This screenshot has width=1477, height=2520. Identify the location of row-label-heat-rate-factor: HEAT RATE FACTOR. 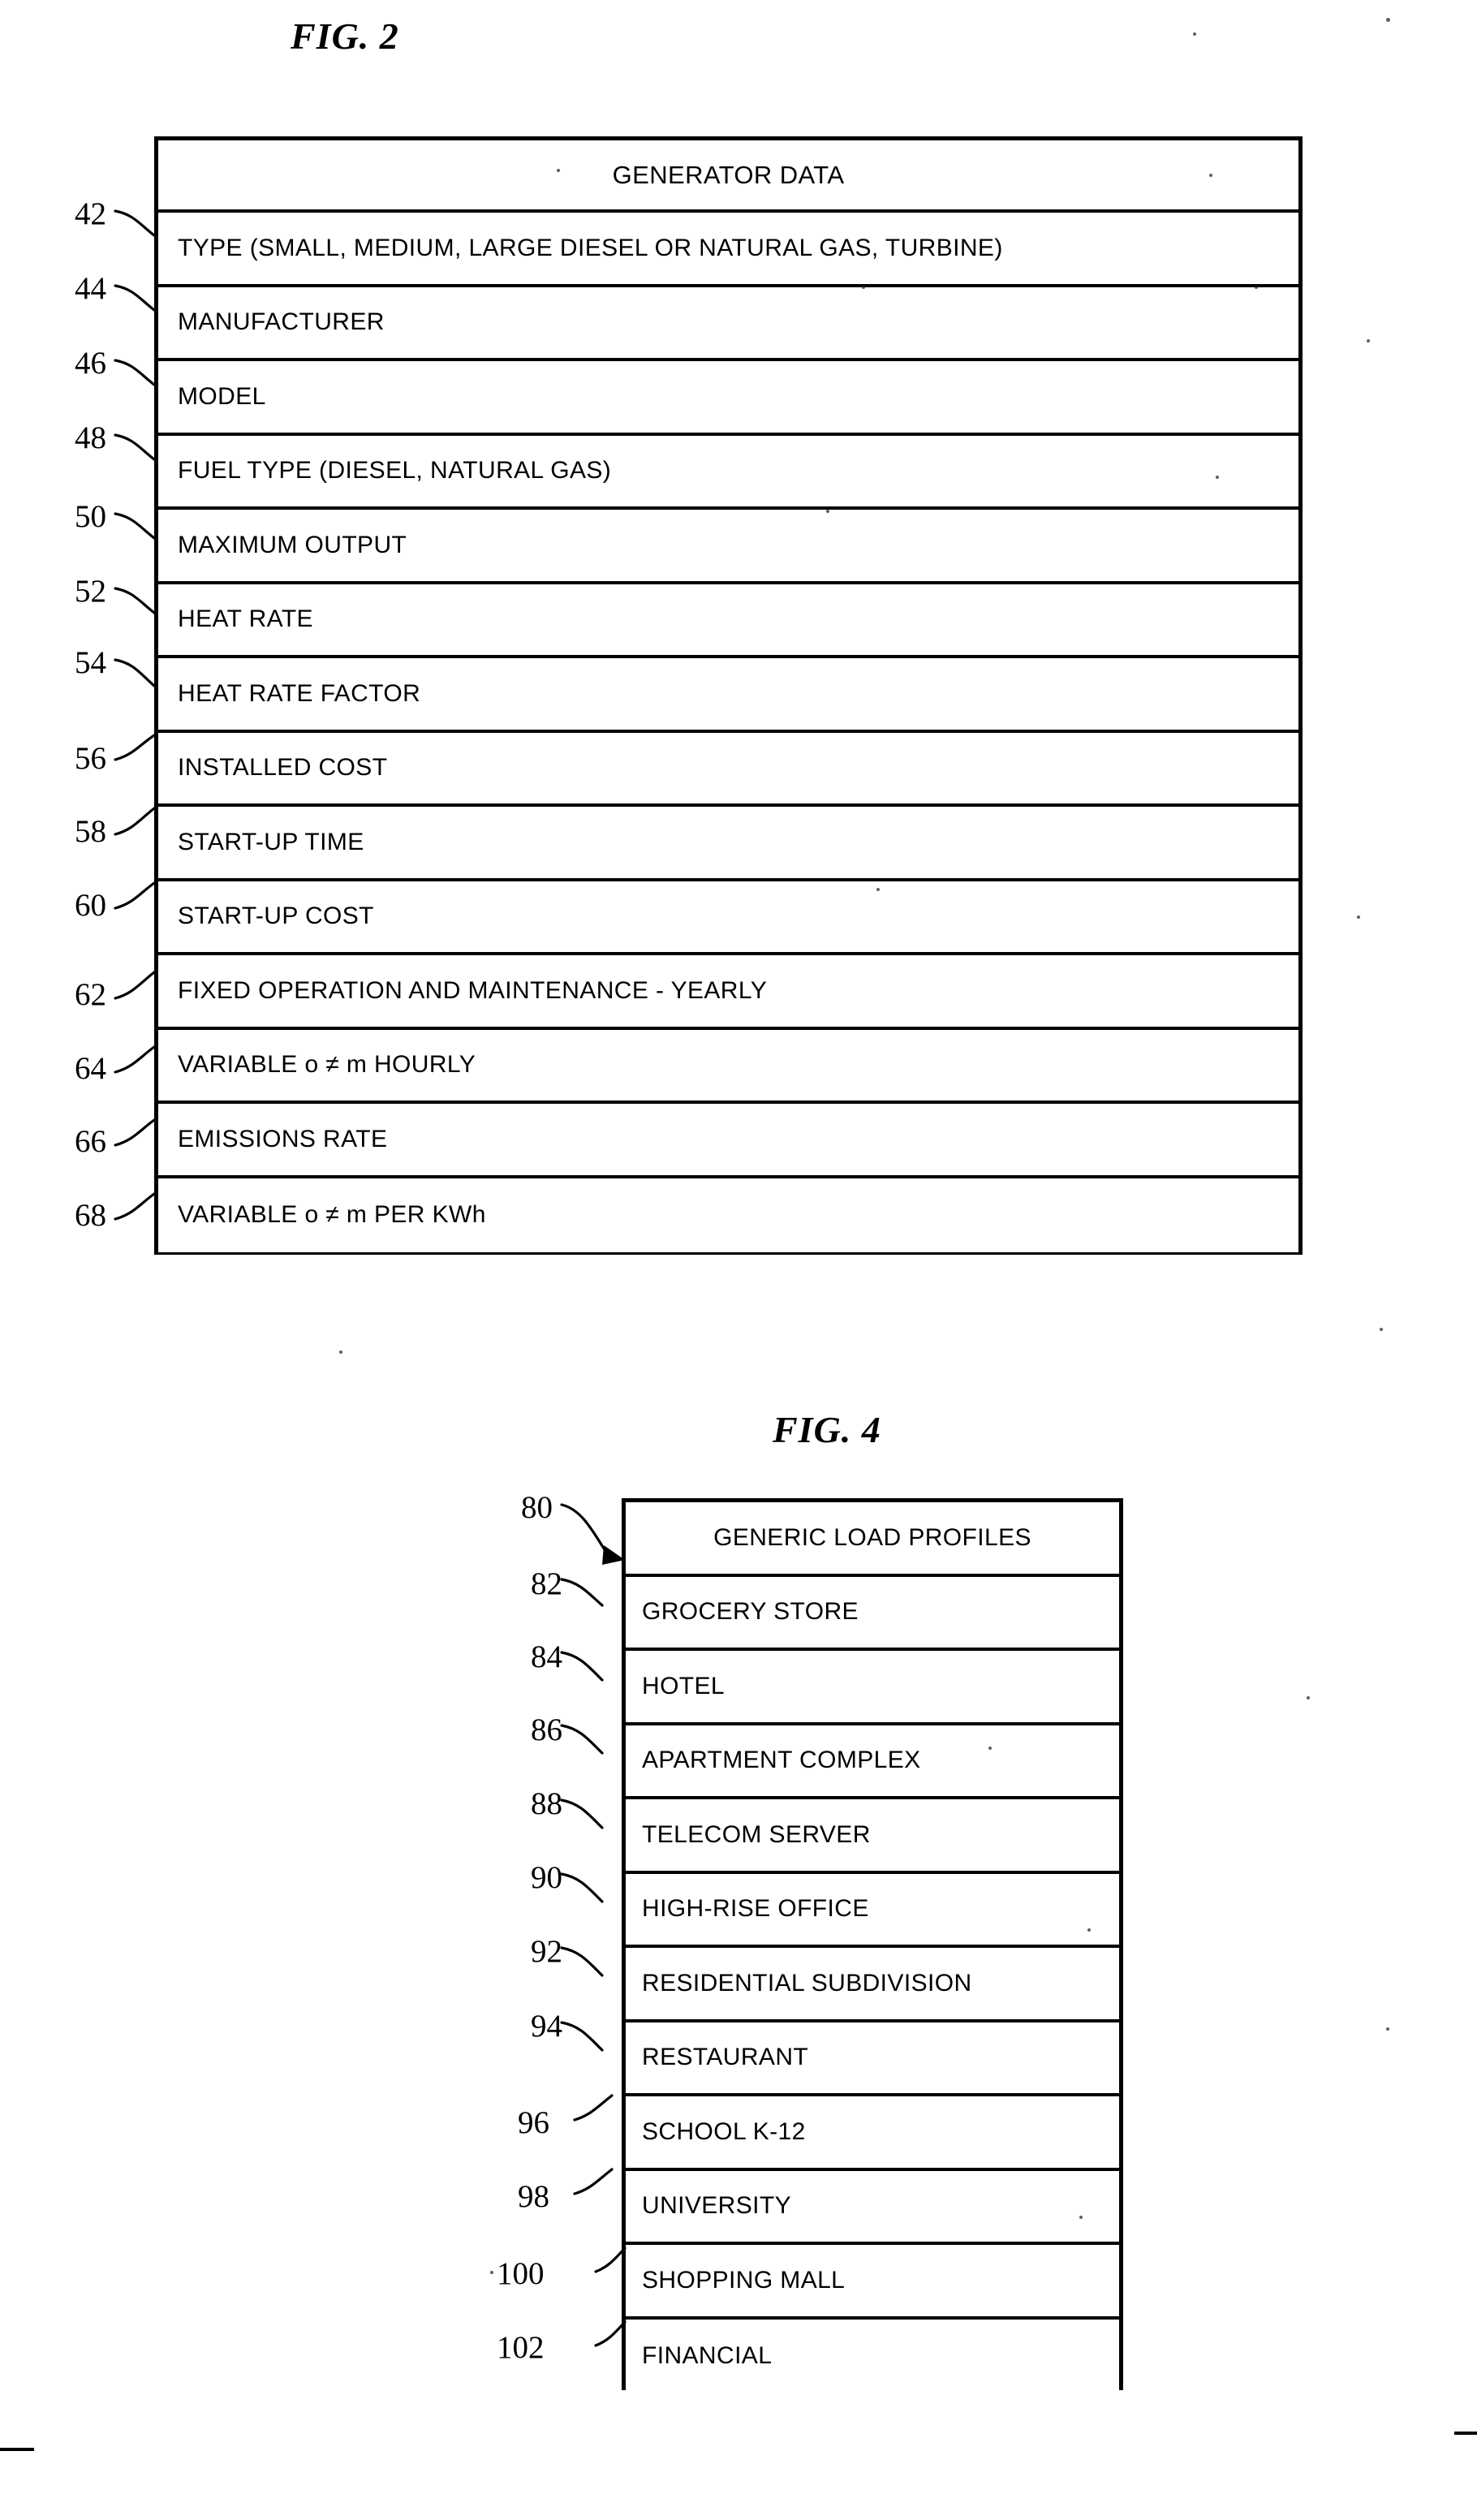
(300, 693).